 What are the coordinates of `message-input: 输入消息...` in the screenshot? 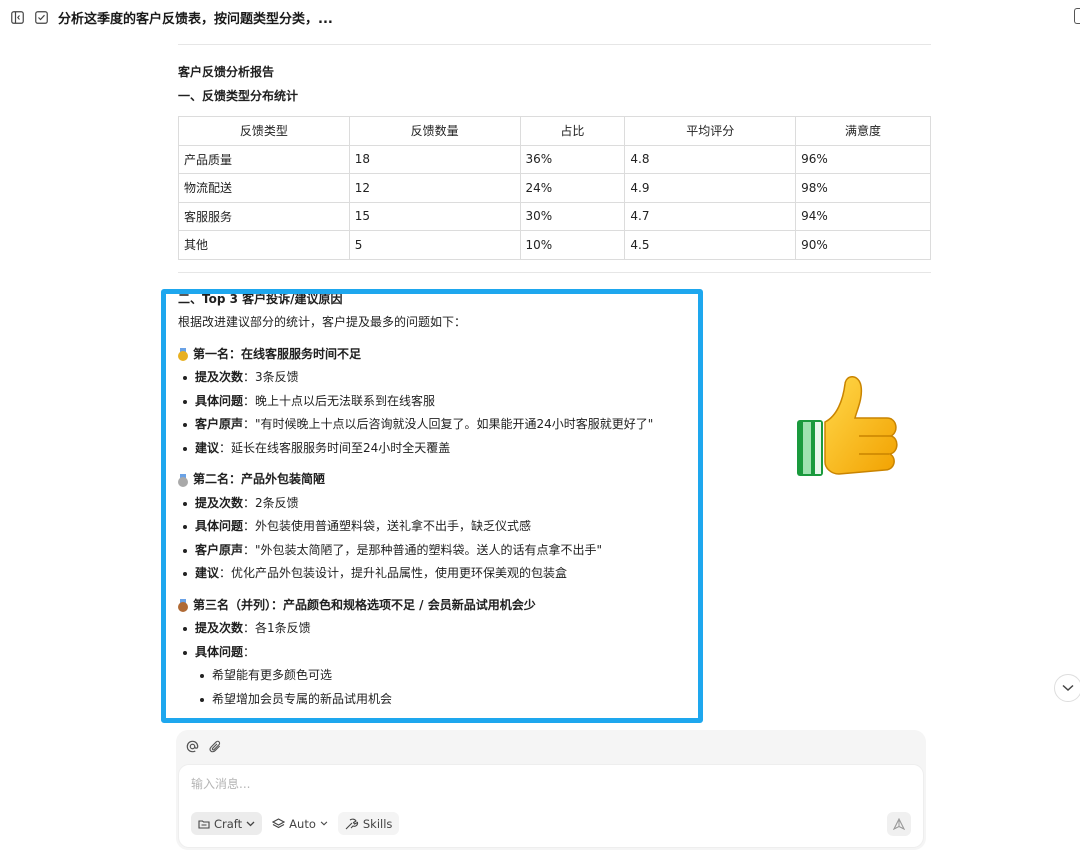 It's located at (220, 783).